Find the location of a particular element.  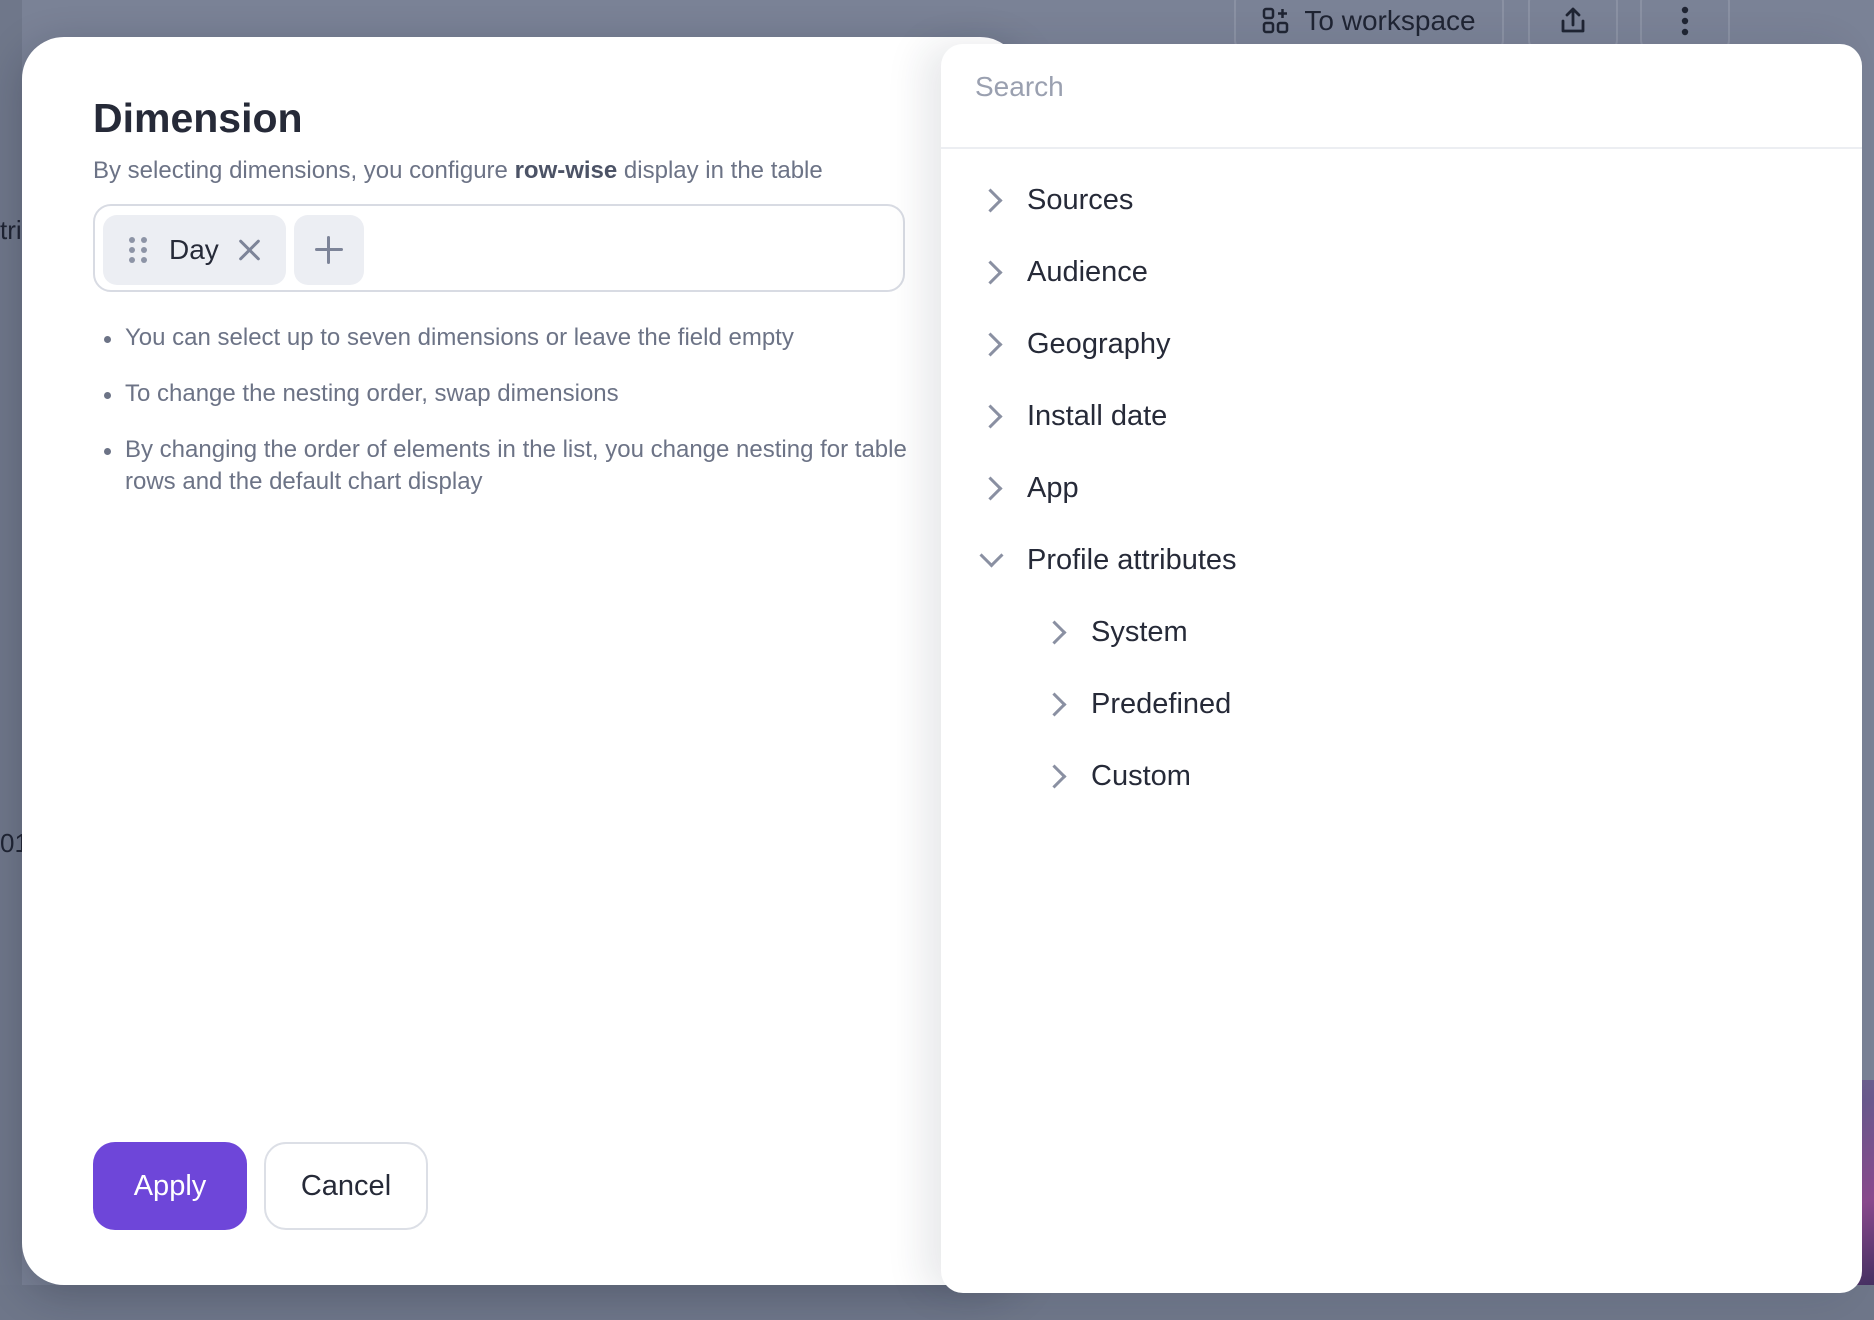

apply-button: Apply is located at coordinates (170, 1186).